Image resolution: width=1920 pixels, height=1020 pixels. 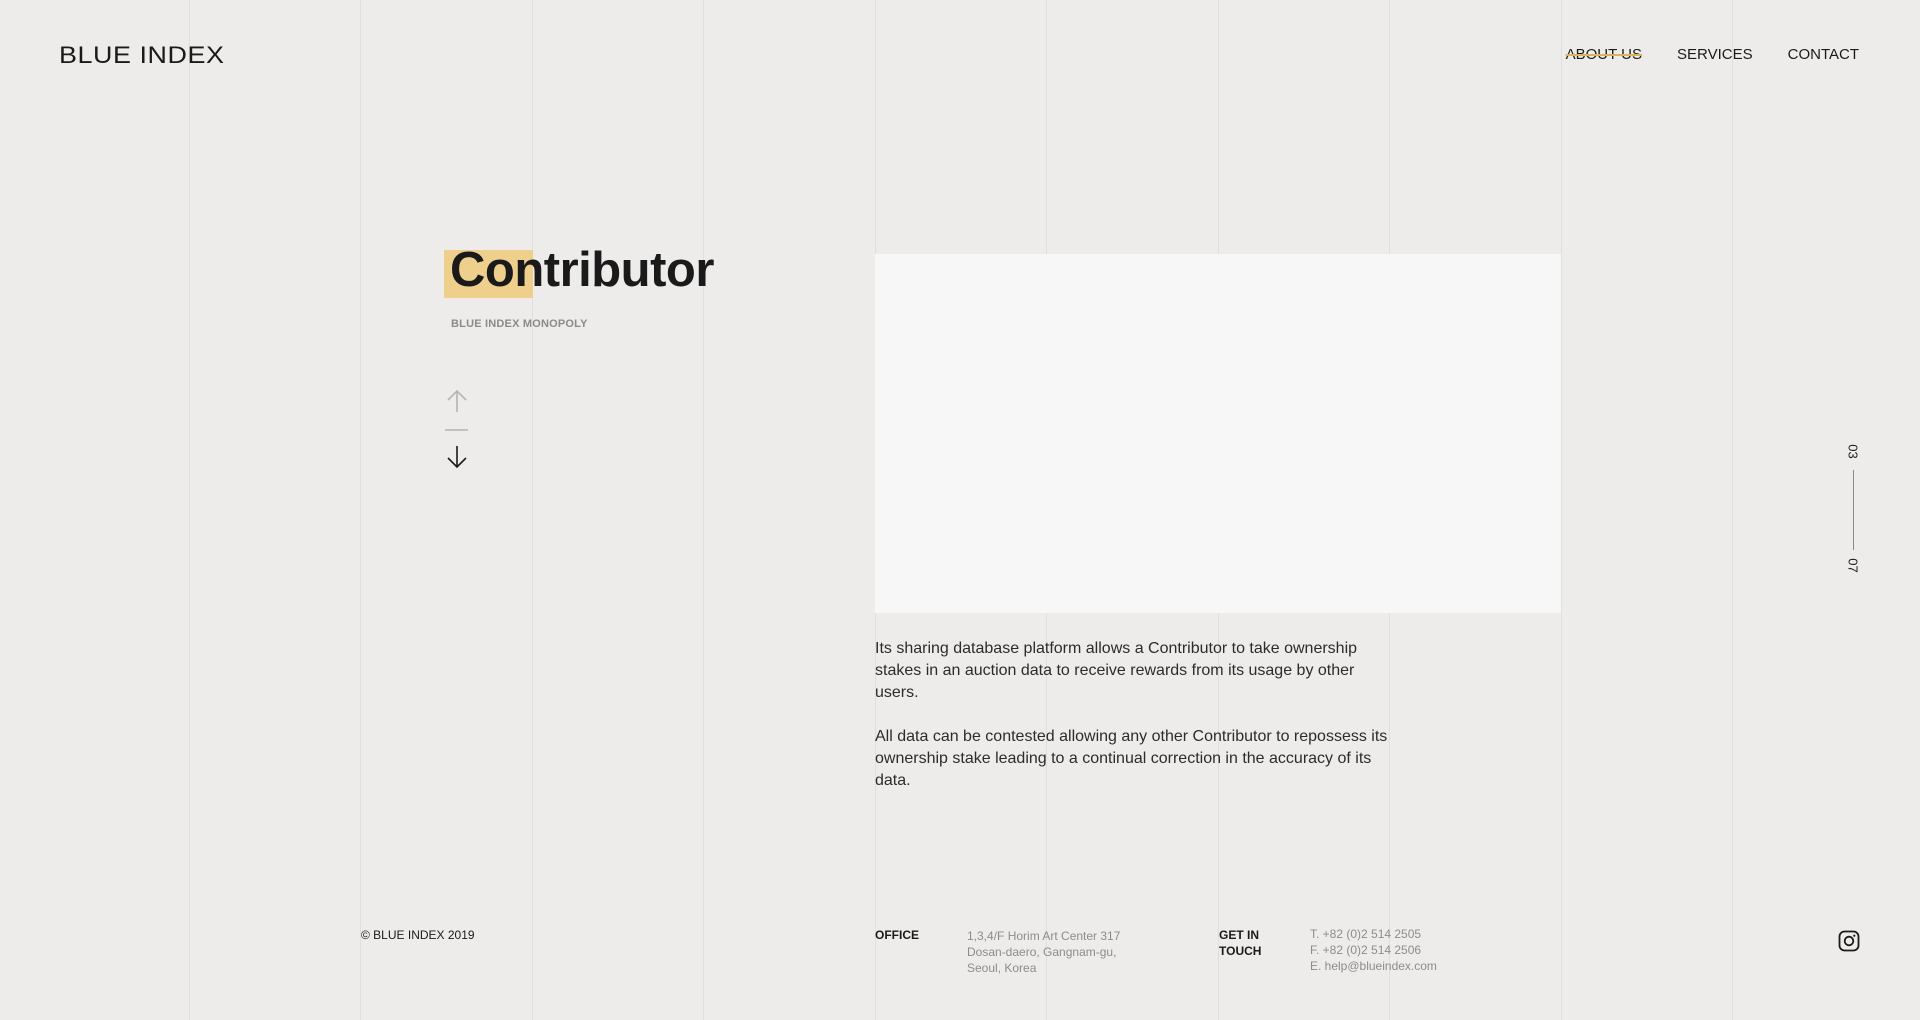 I want to click on page-title: Contributor, so click(x=579, y=270).